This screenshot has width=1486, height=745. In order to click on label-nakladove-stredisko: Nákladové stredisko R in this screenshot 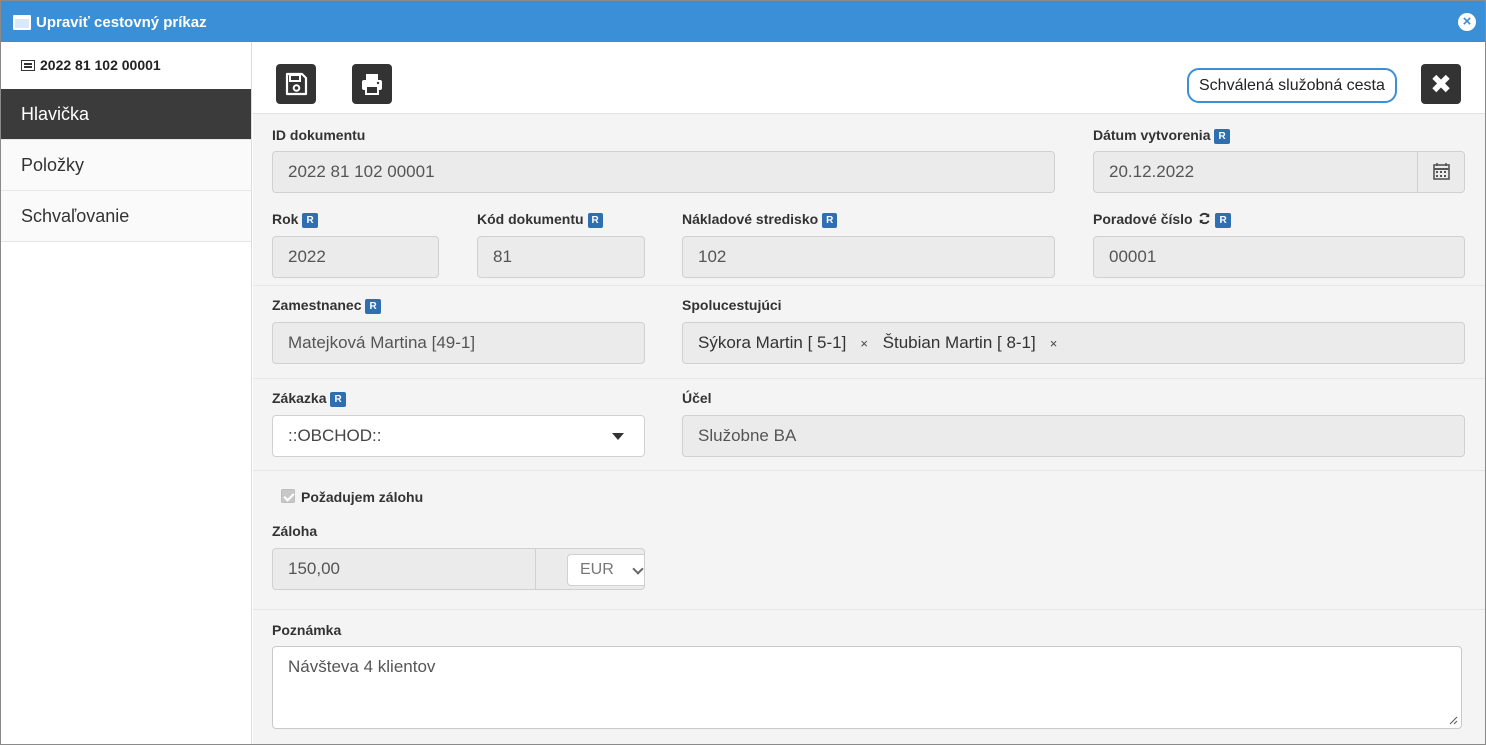, I will do `click(760, 219)`.